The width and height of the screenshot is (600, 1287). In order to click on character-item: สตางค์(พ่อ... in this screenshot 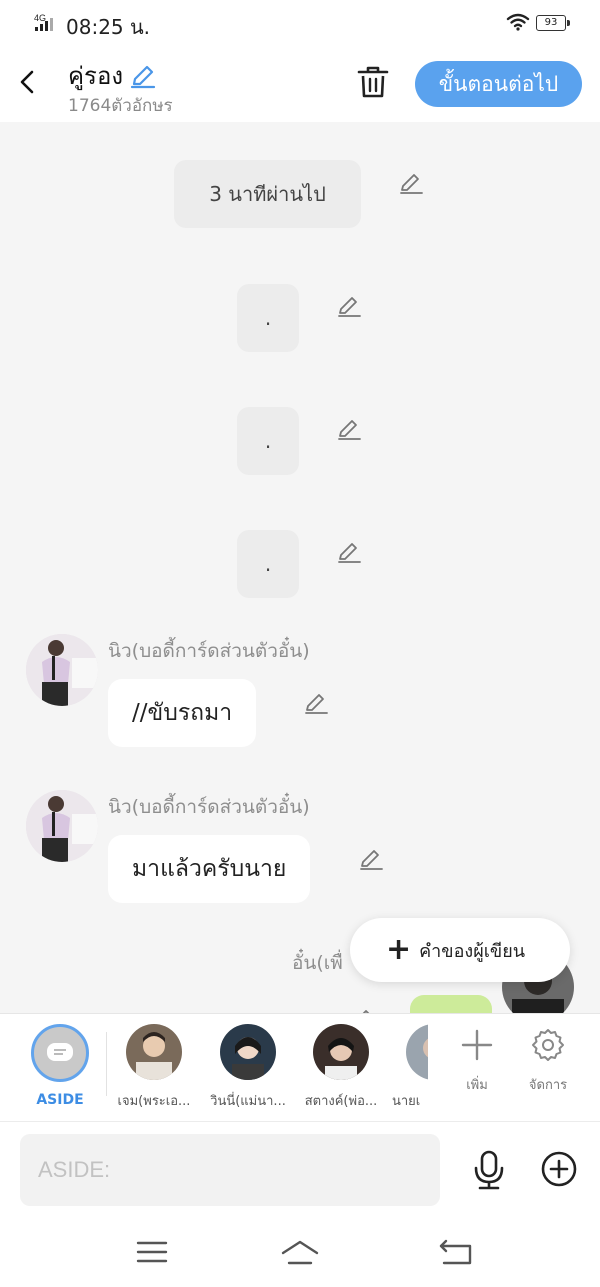, I will do `click(341, 1067)`.